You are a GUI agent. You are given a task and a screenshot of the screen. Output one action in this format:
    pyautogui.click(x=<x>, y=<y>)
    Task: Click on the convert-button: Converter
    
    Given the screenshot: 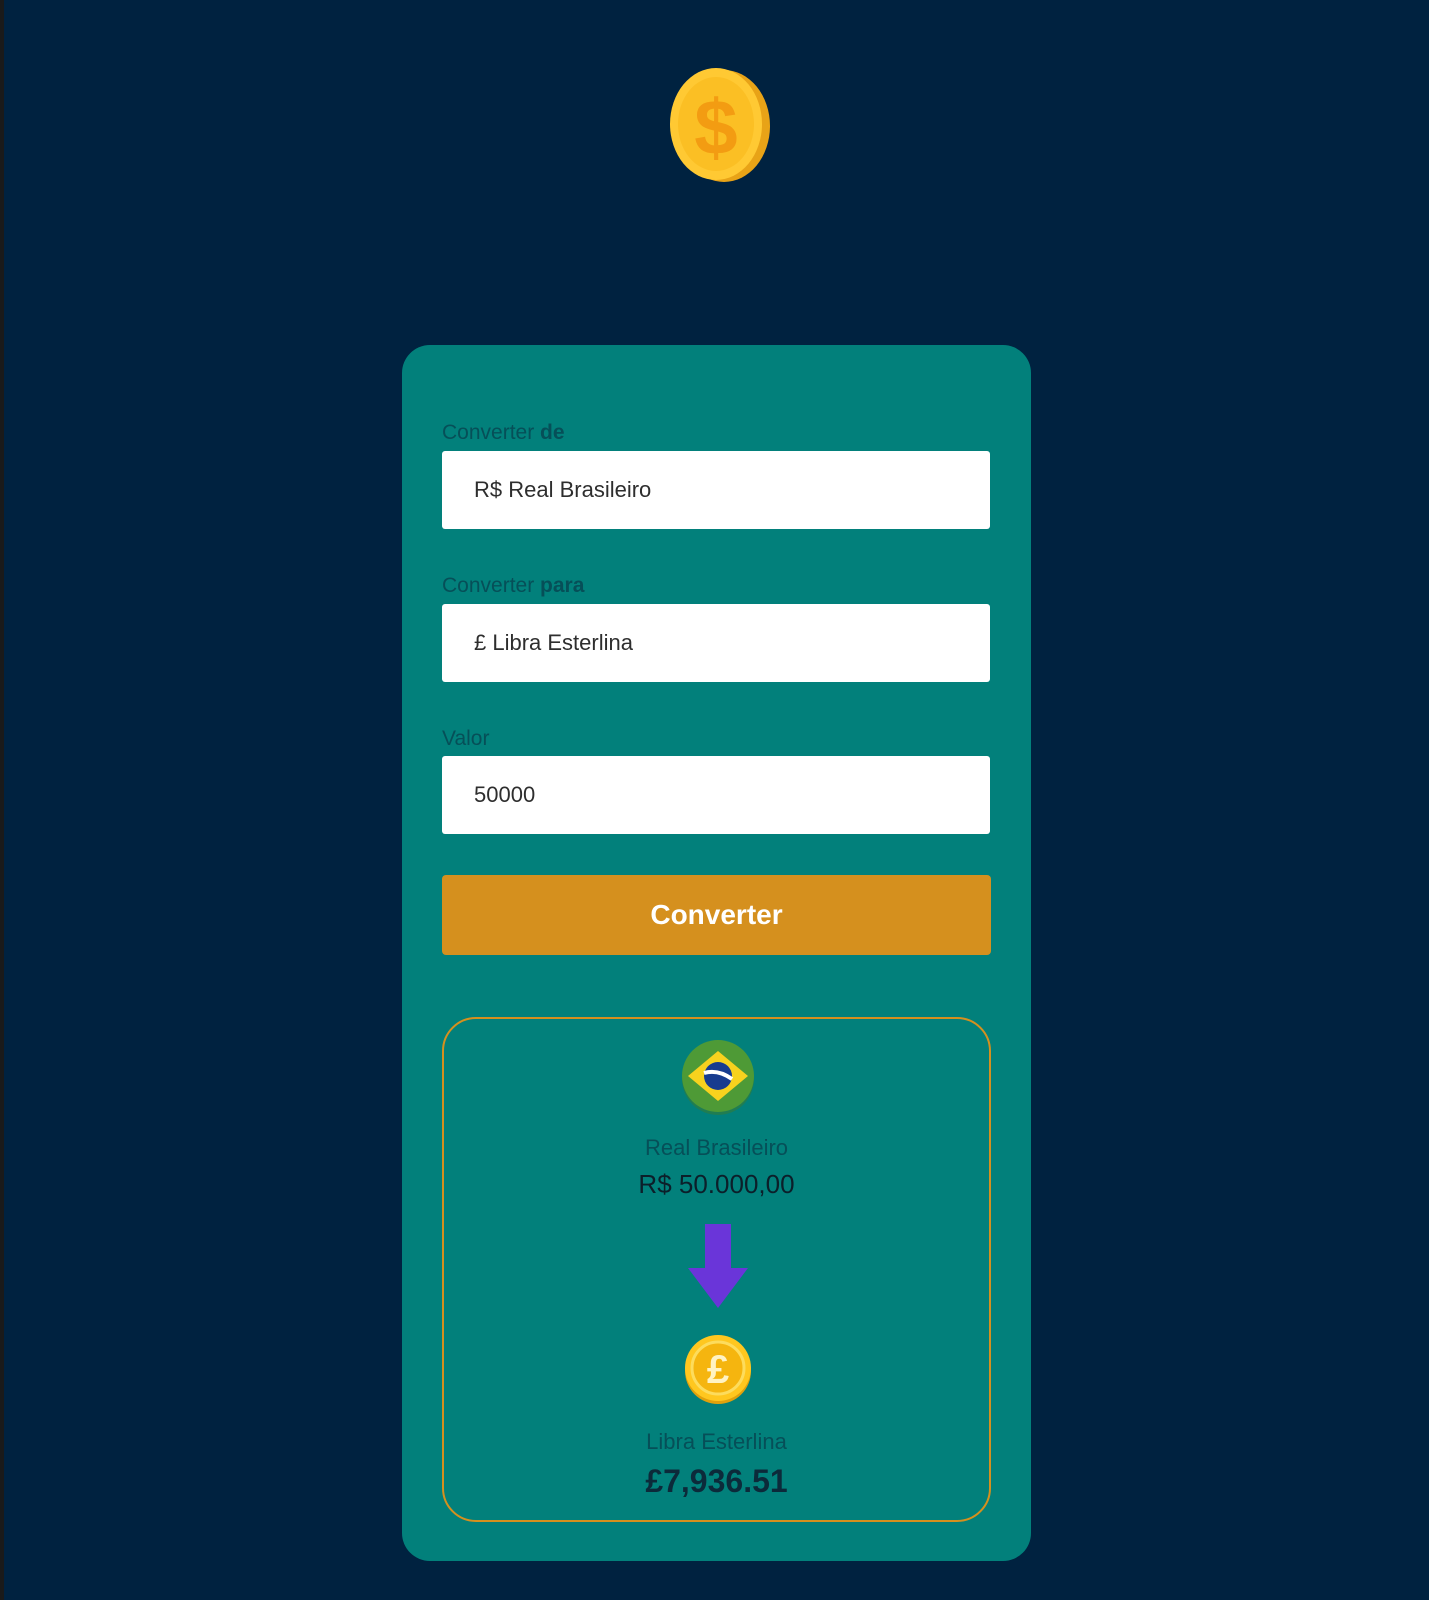 What is the action you would take?
    pyautogui.click(x=716, y=915)
    